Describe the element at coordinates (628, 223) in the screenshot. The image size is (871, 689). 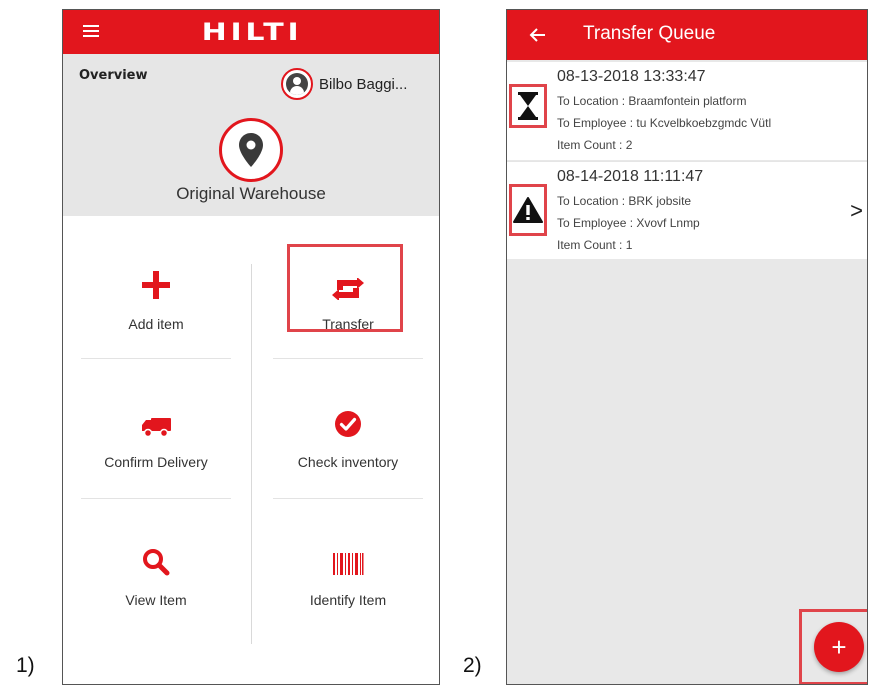
I see `queue-item-employee: To Employee : Xvovf Lnmp` at that location.